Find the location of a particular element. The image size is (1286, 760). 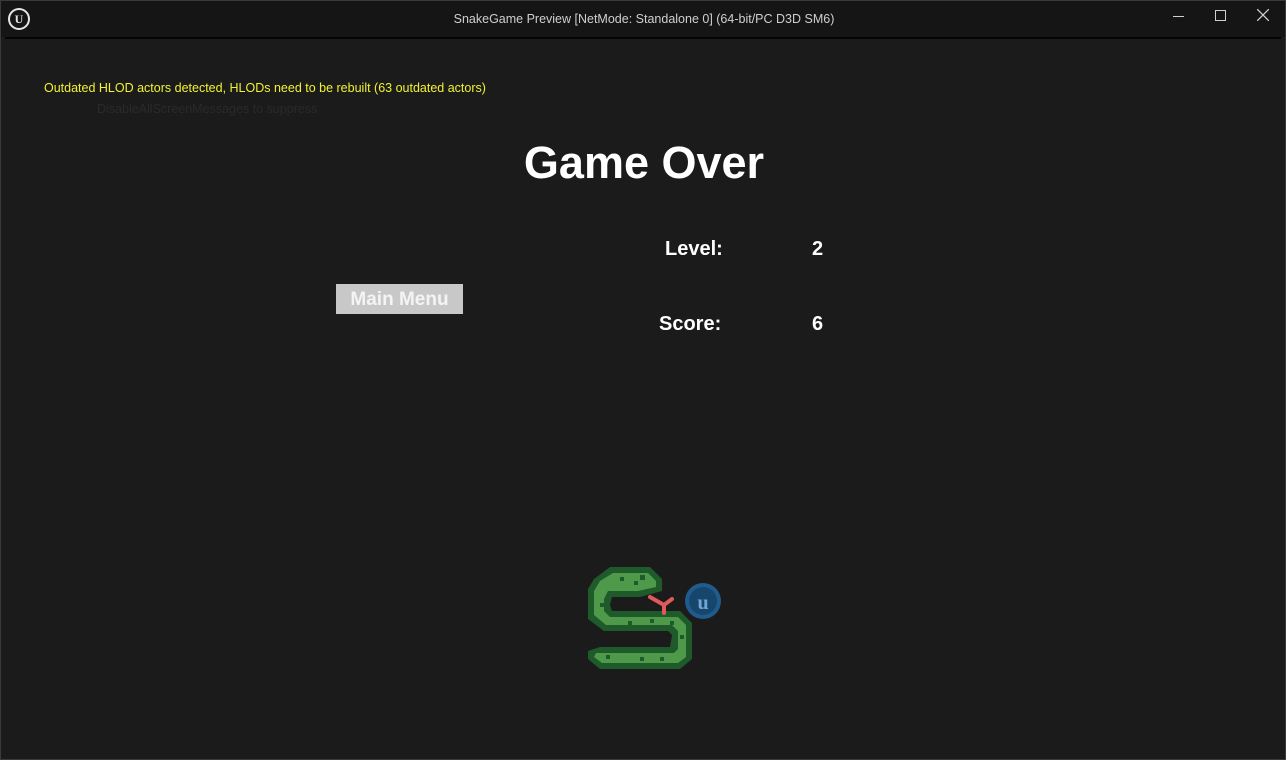

close-icon is located at coordinates (1263, 15).